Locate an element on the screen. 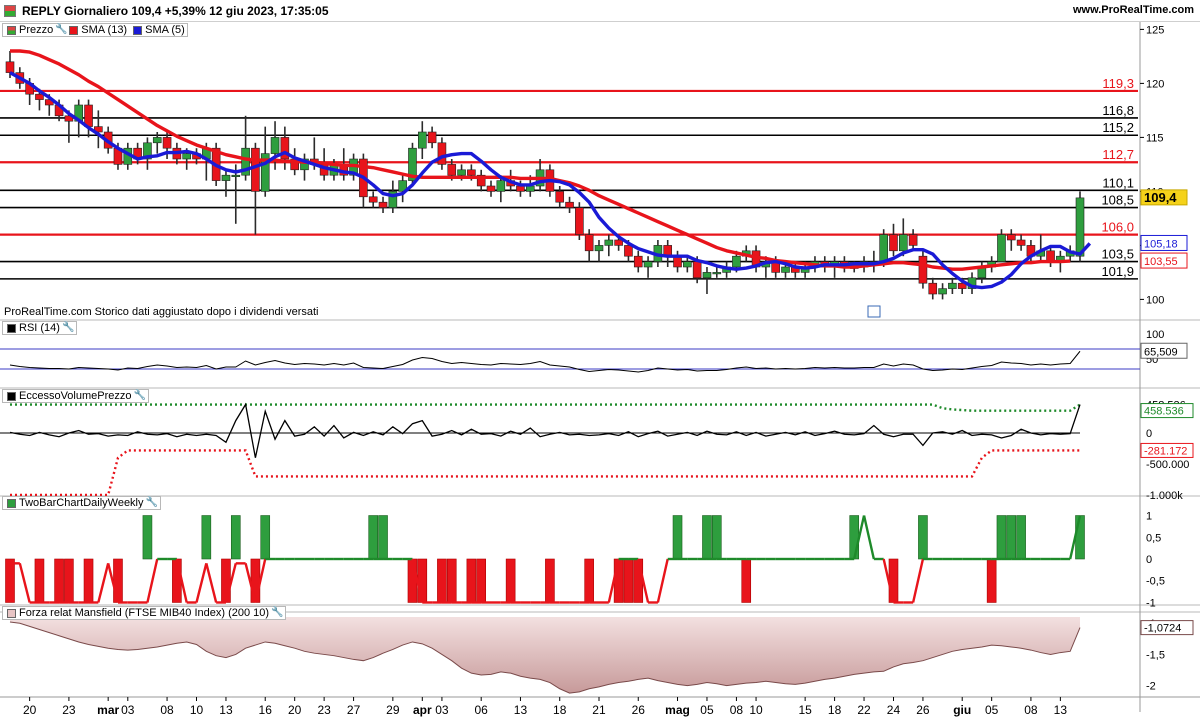 This screenshot has width=1200, height=720. x-tick-label: mar is located at coordinates (108, 710).